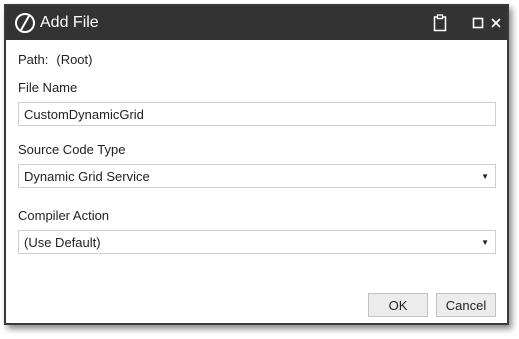 The width and height of the screenshot is (519, 339). What do you see at coordinates (72, 149) in the screenshot?
I see `source-code-type-label: Source Code Type` at bounding box center [72, 149].